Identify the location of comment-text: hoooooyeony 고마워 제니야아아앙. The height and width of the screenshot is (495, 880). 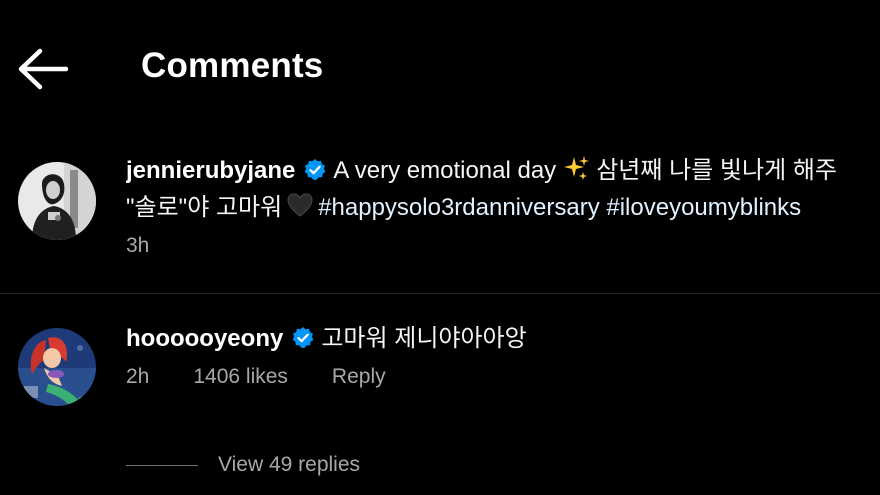
(503, 338).